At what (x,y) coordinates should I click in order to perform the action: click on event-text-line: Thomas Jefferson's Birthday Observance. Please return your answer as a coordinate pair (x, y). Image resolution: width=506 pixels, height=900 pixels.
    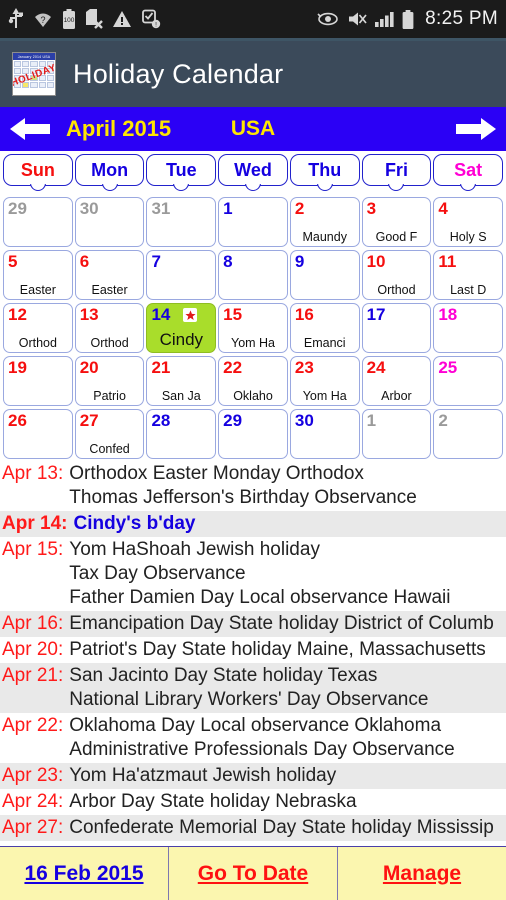
    Looking at the image, I should click on (243, 497).